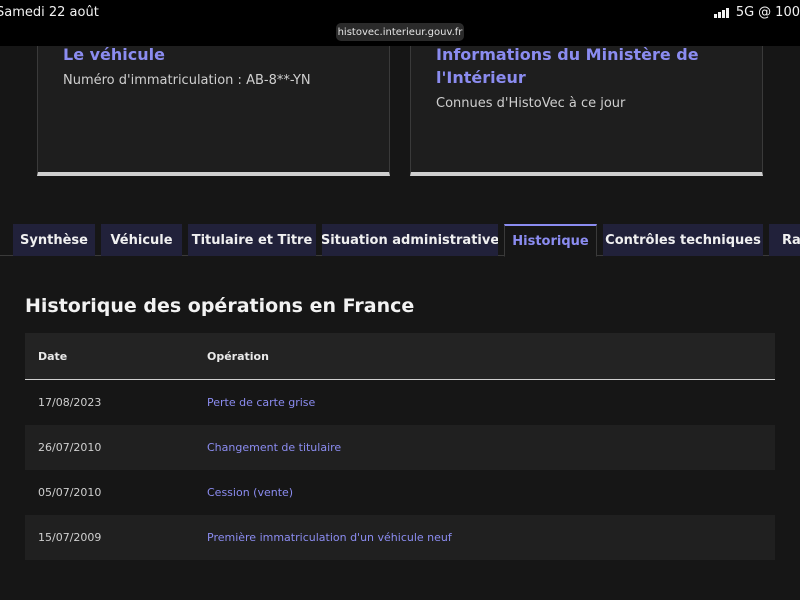 The width and height of the screenshot is (800, 600). Describe the element at coordinates (274, 447) in the screenshot. I see `row-operation: Changement de titulaire` at that location.